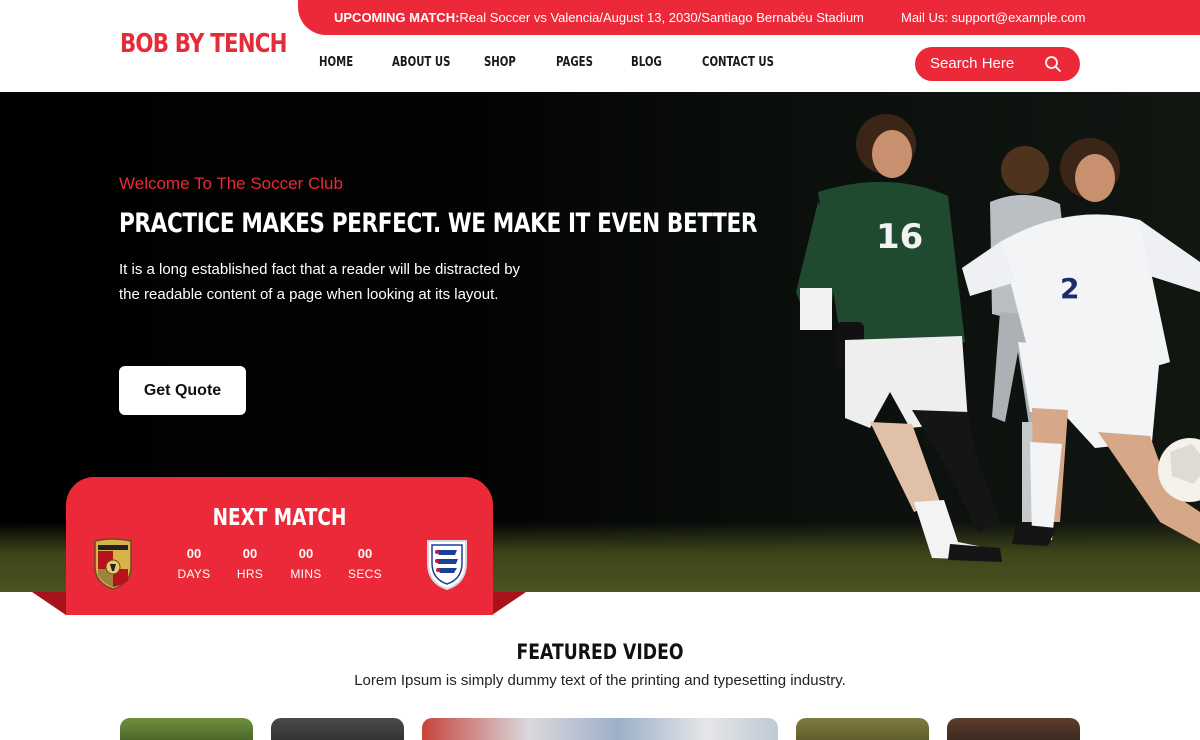  I want to click on nav-blog: BLOG, so click(646, 62).